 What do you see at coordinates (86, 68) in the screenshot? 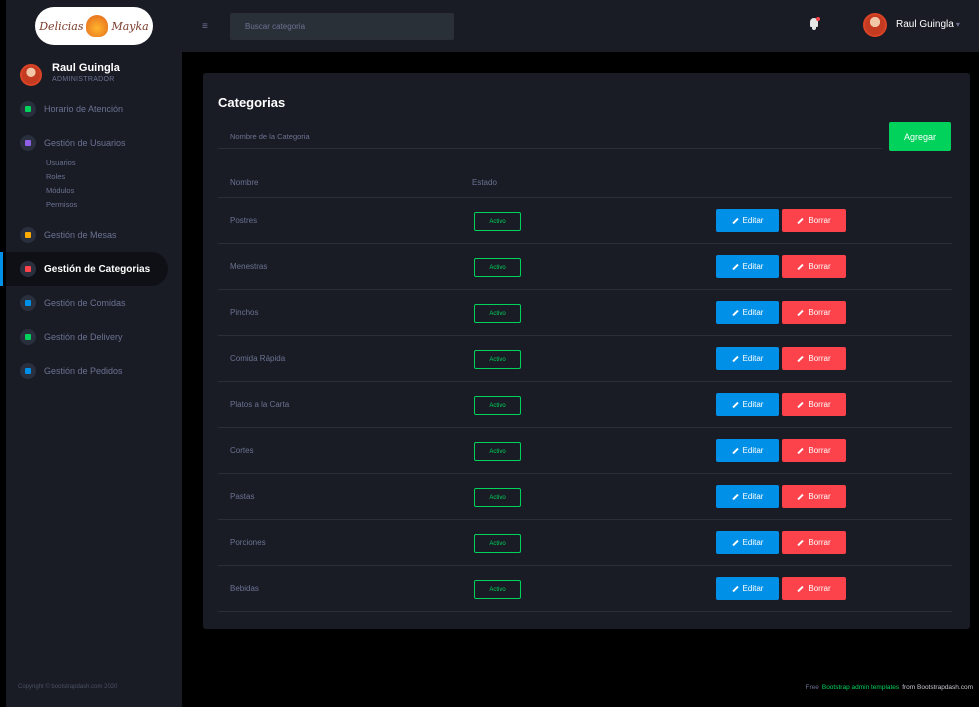
I see `profile-name: Raul Guingla` at bounding box center [86, 68].